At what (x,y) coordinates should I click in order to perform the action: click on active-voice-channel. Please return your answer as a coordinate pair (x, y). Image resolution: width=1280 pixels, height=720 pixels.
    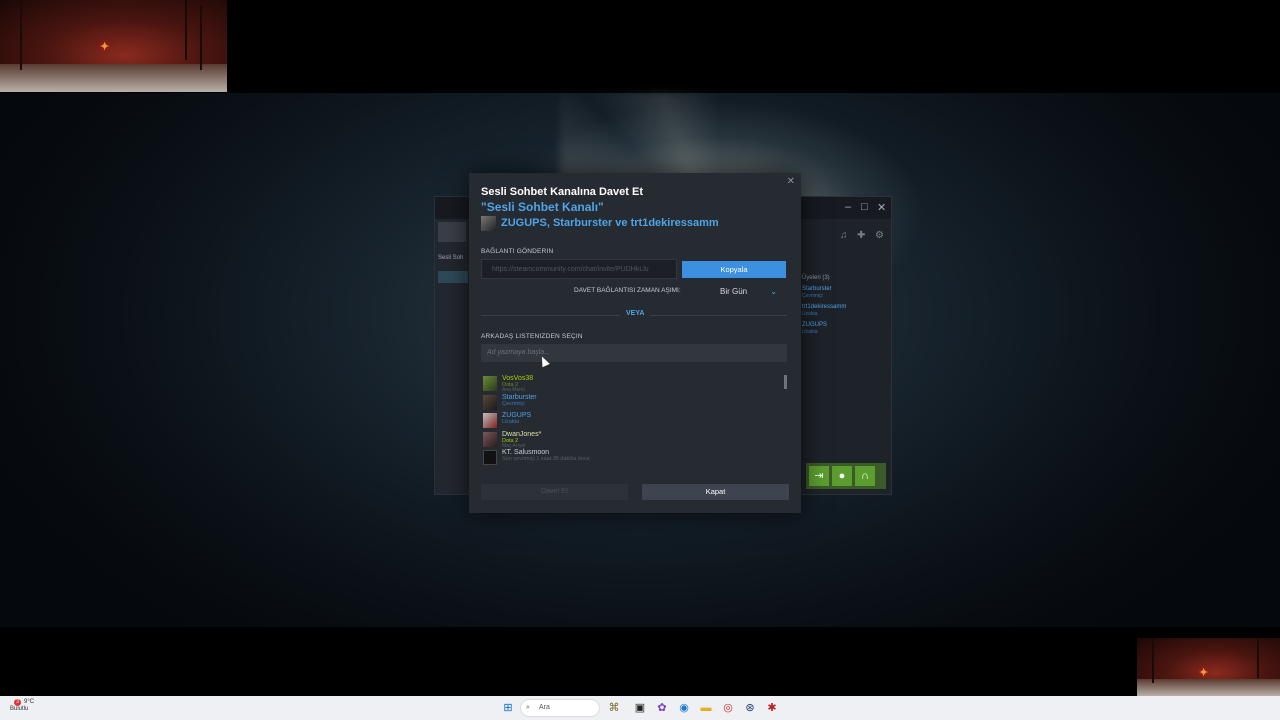
    Looking at the image, I should click on (453, 277).